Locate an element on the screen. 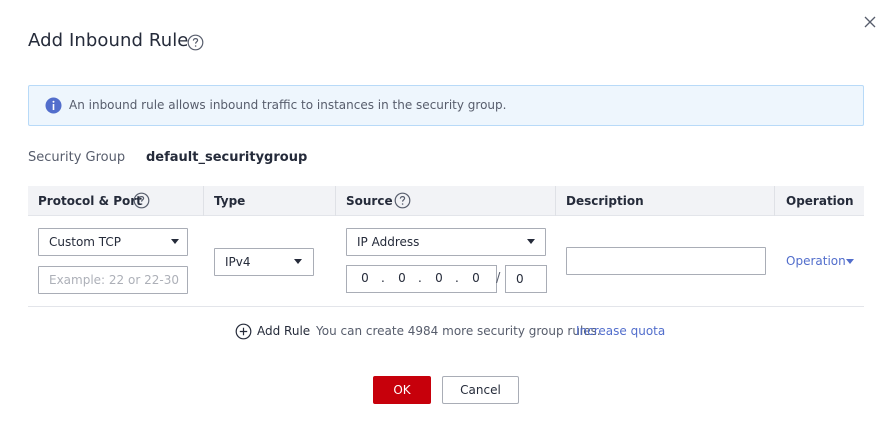 This screenshot has height=429, width=890. increase-quota-link: Increase quota is located at coordinates (620, 331).